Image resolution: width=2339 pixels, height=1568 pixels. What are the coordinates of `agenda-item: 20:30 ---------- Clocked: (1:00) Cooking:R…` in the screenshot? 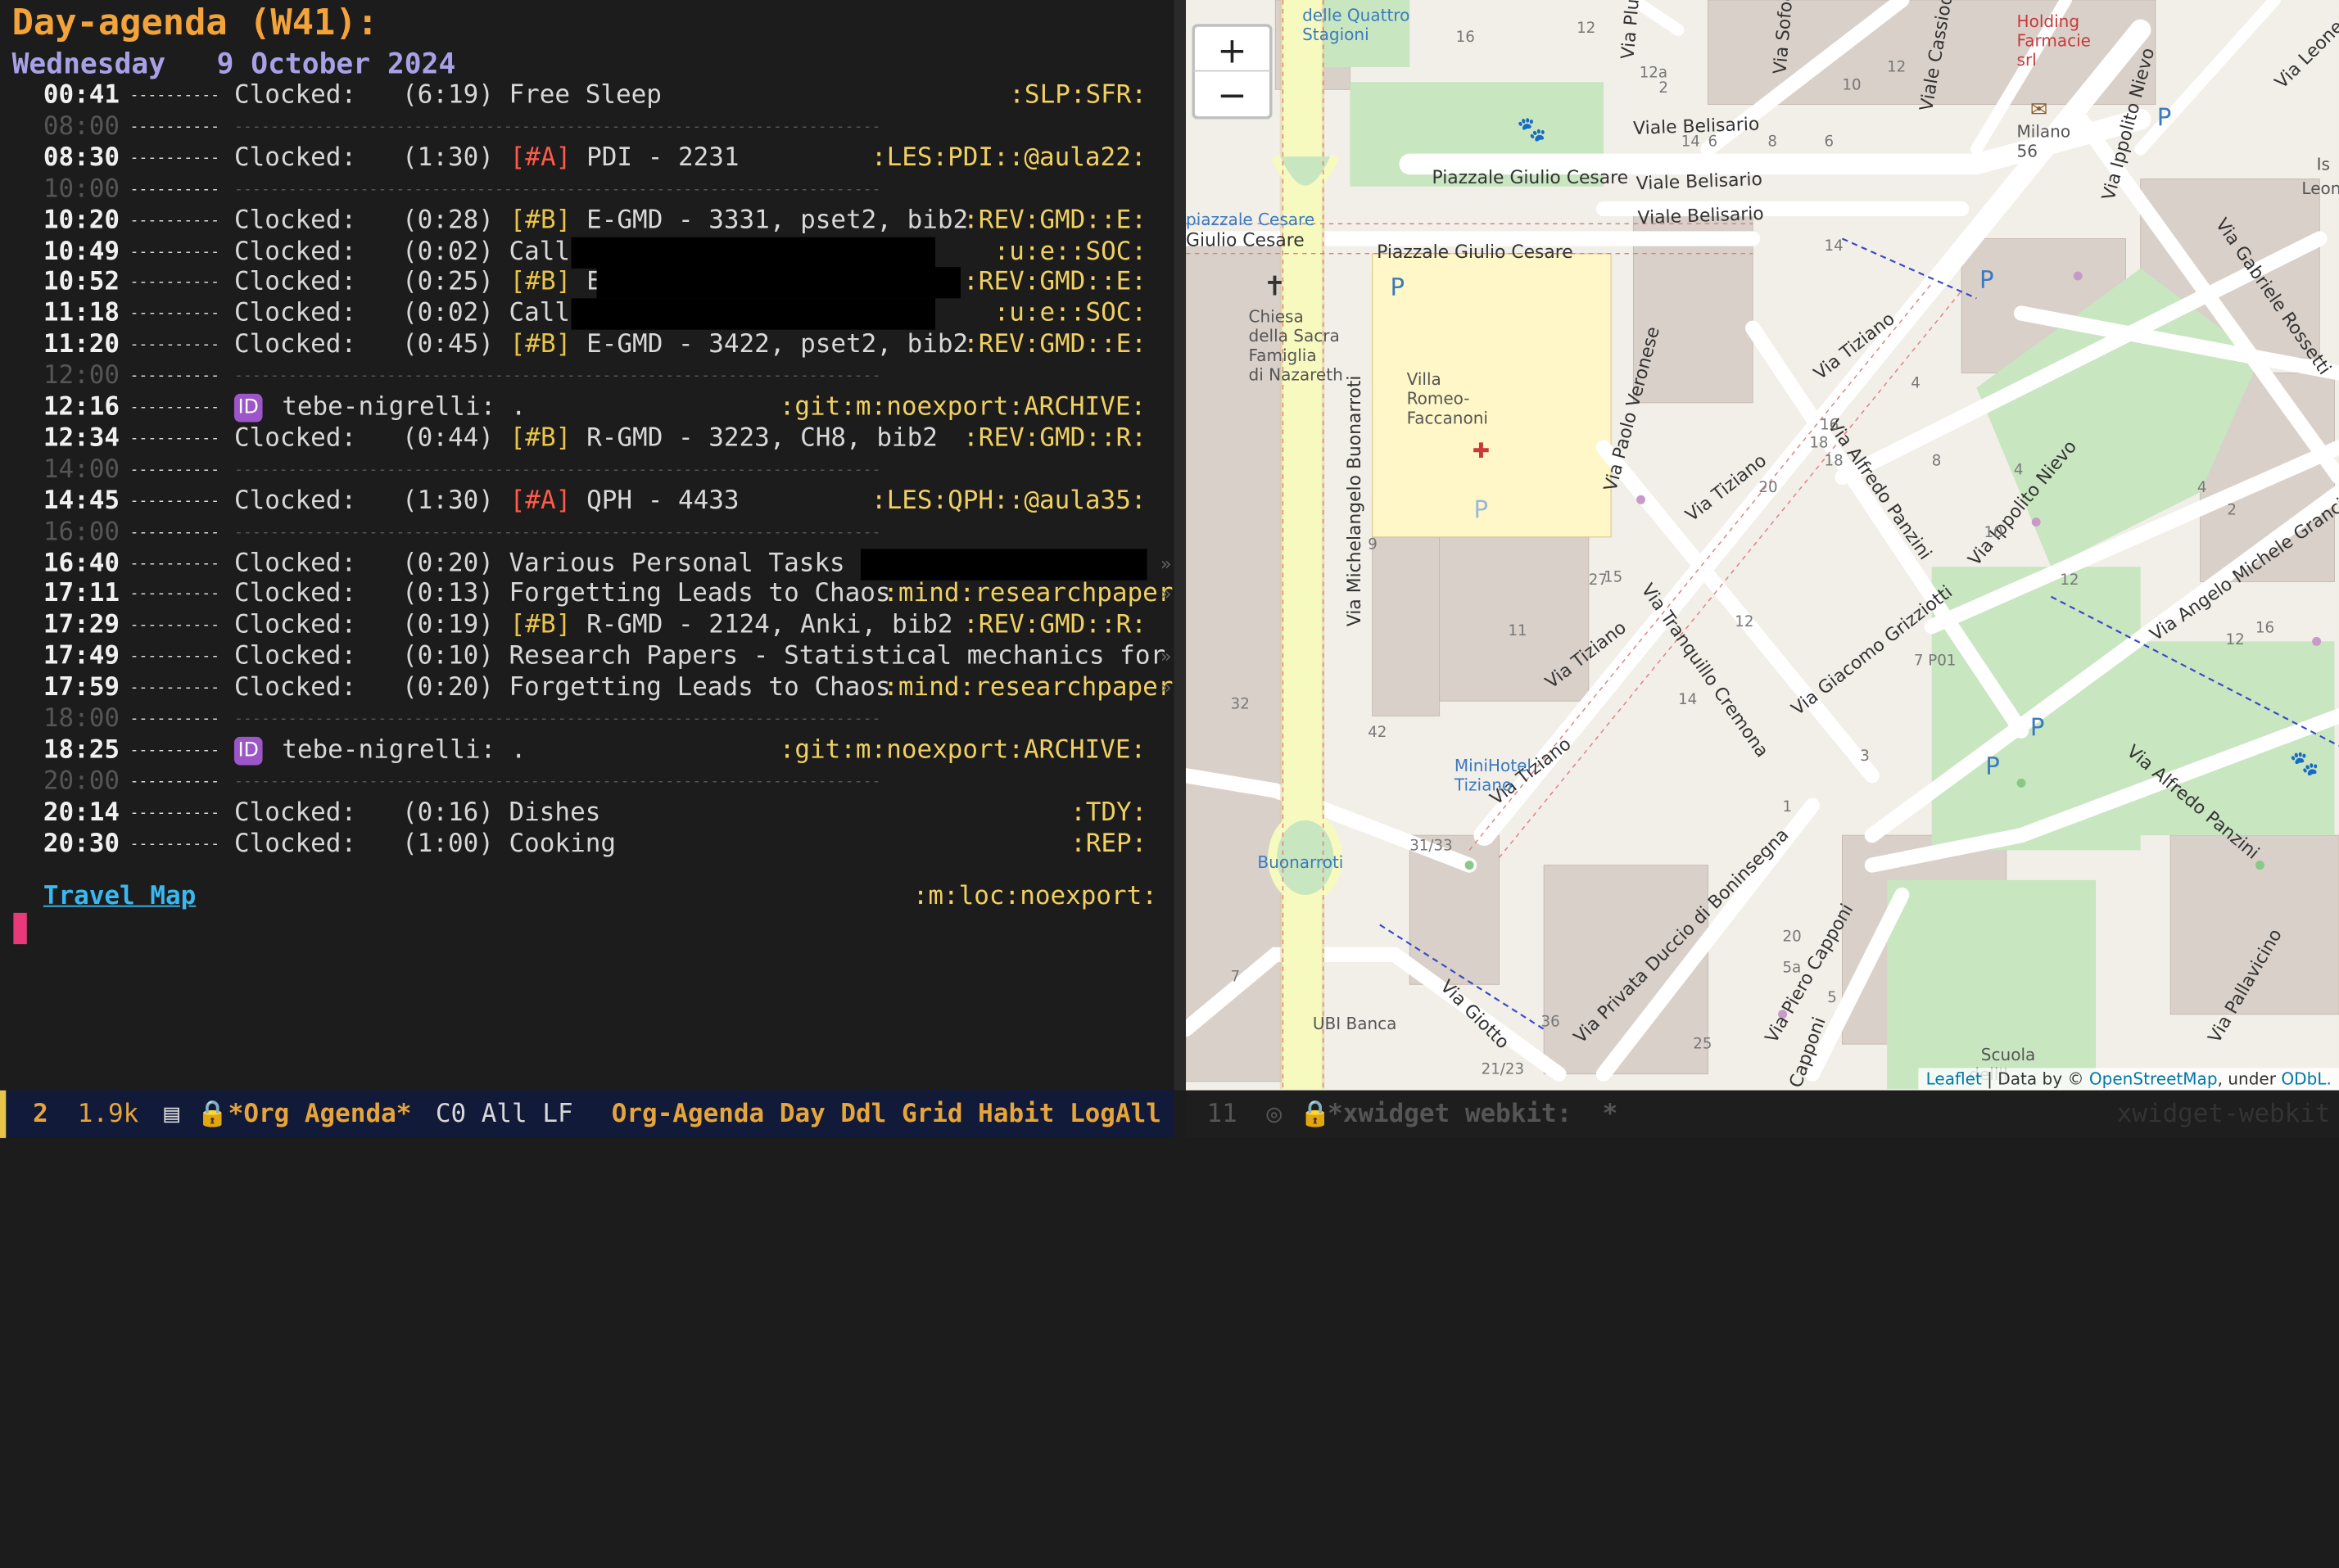 It's located at (587, 845).